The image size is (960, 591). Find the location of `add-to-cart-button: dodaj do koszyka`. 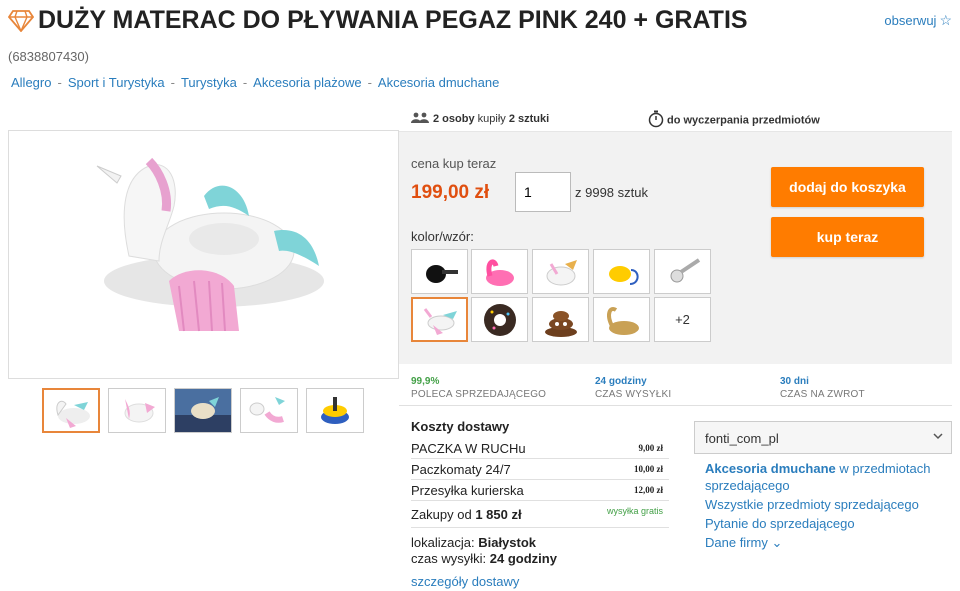

add-to-cart-button: dodaj do koszyka is located at coordinates (847, 187).